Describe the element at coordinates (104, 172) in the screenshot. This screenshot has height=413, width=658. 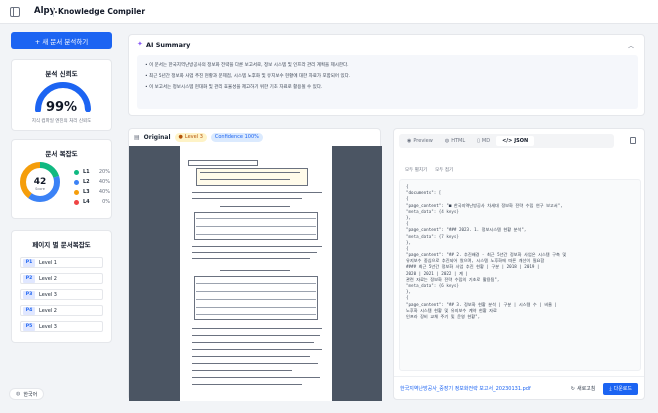
I see `legend-value: 20%` at that location.